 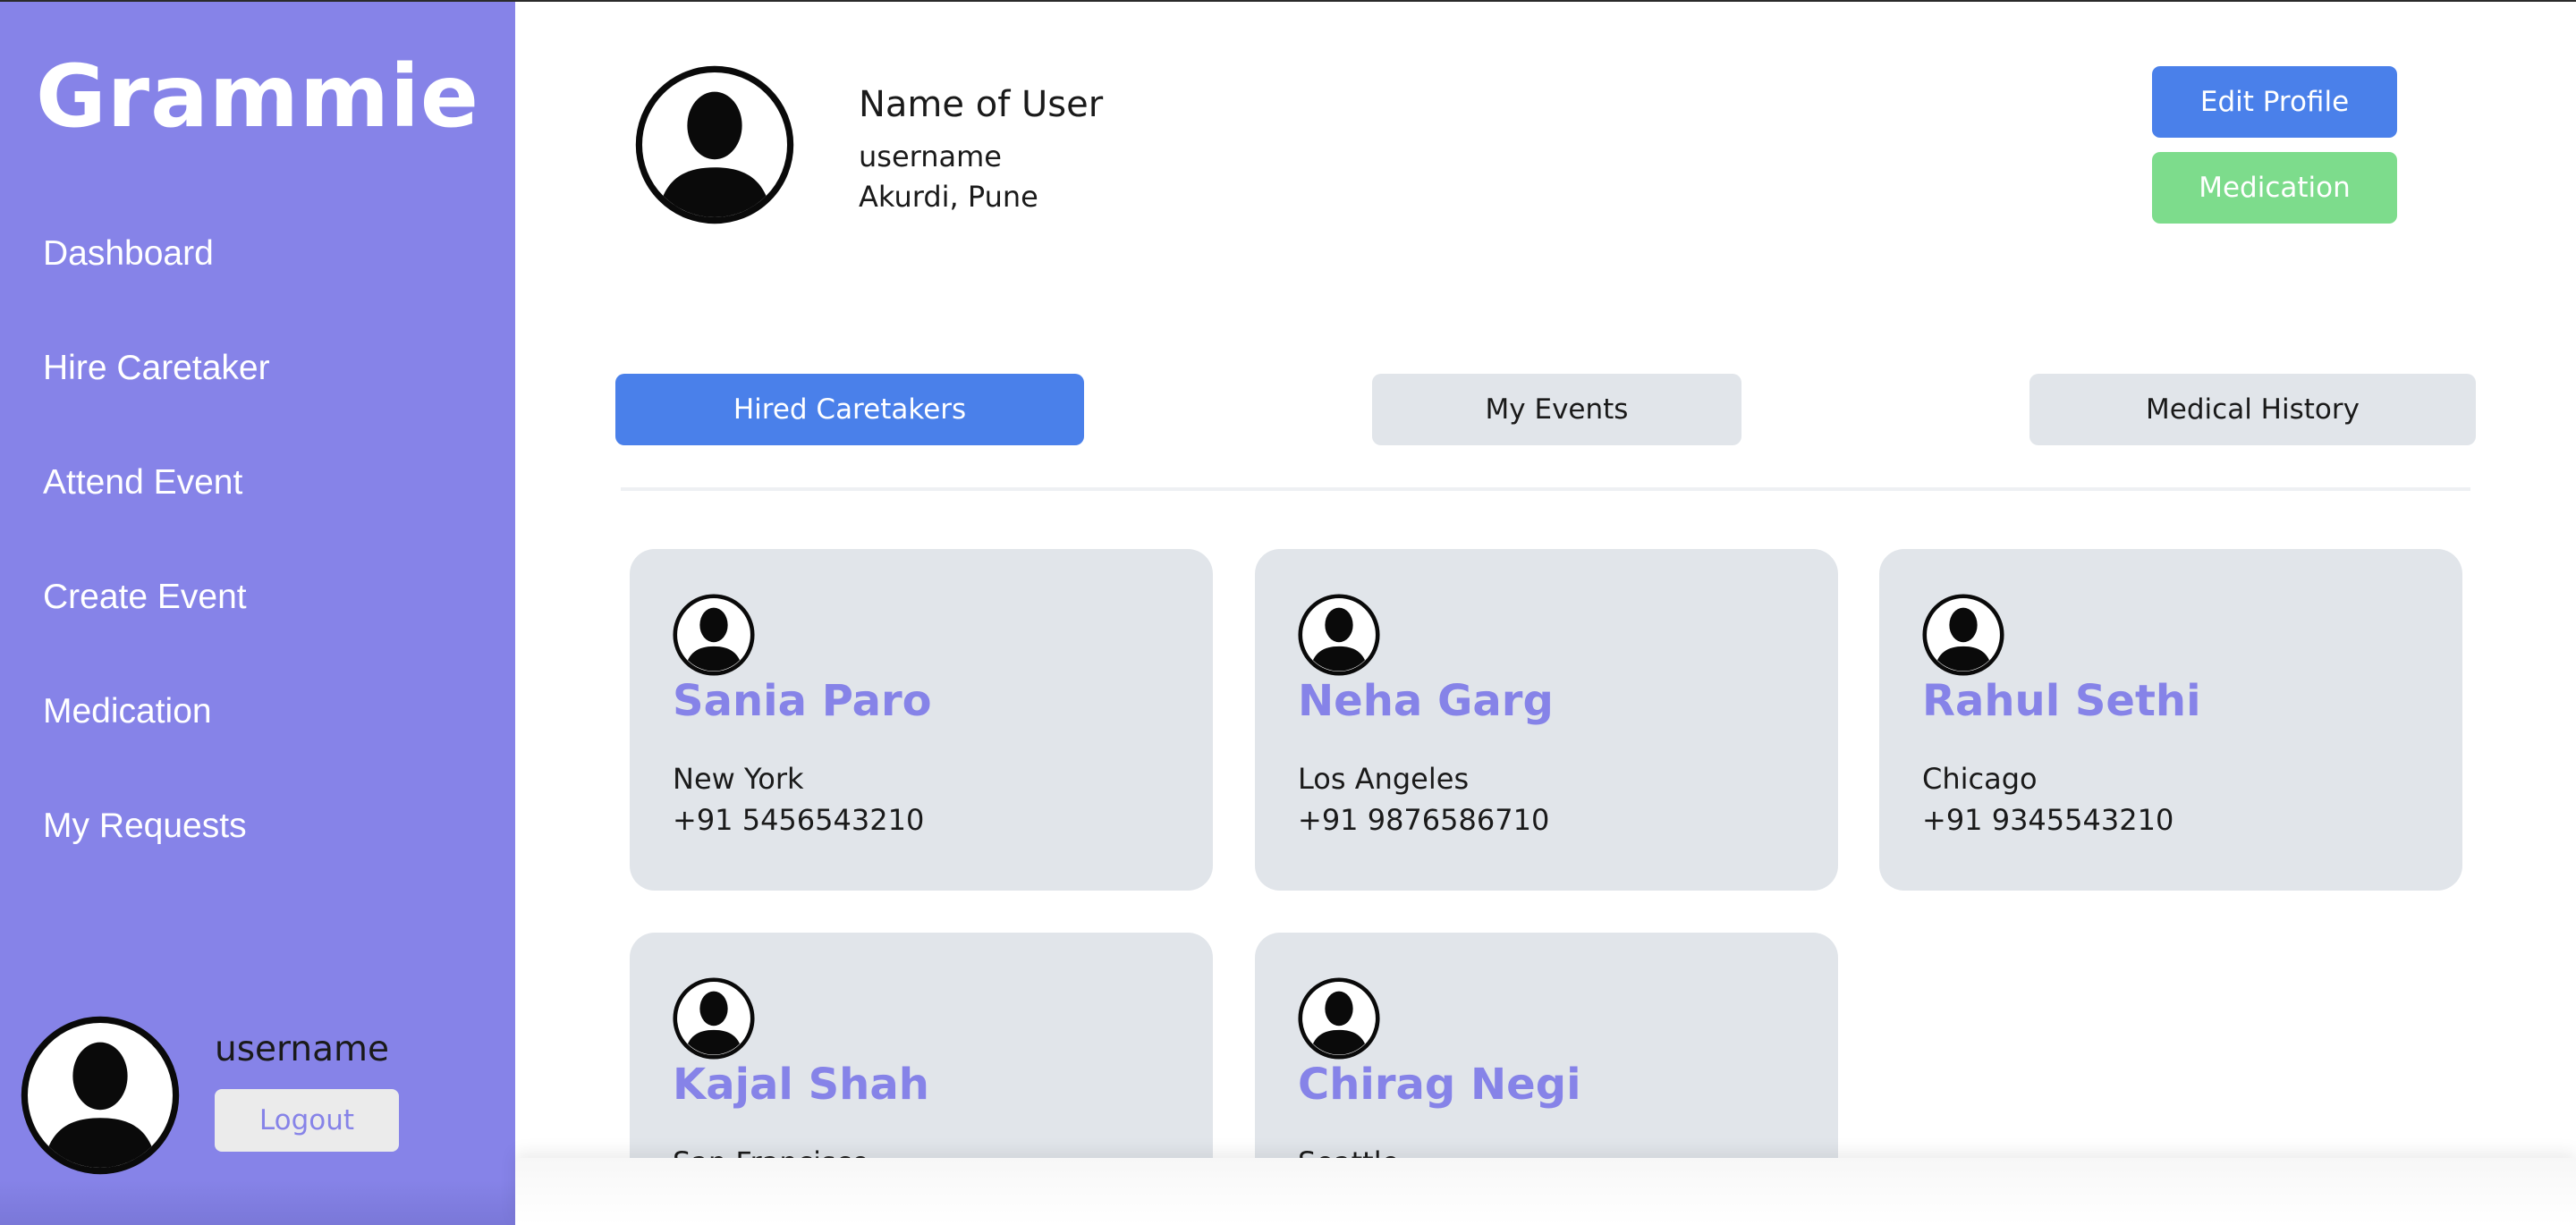 I want to click on brand-logo: Grammie, so click(x=257, y=96).